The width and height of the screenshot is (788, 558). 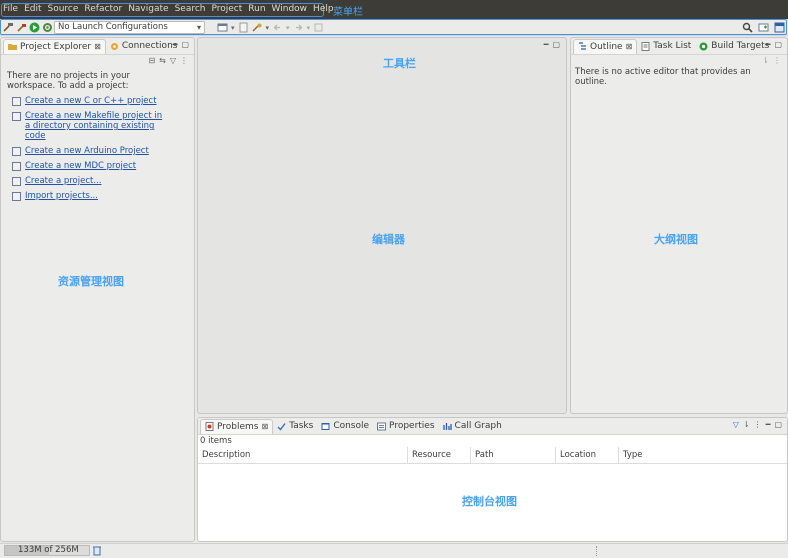 What do you see at coordinates (114, 46) in the screenshot?
I see `connections-icon` at bounding box center [114, 46].